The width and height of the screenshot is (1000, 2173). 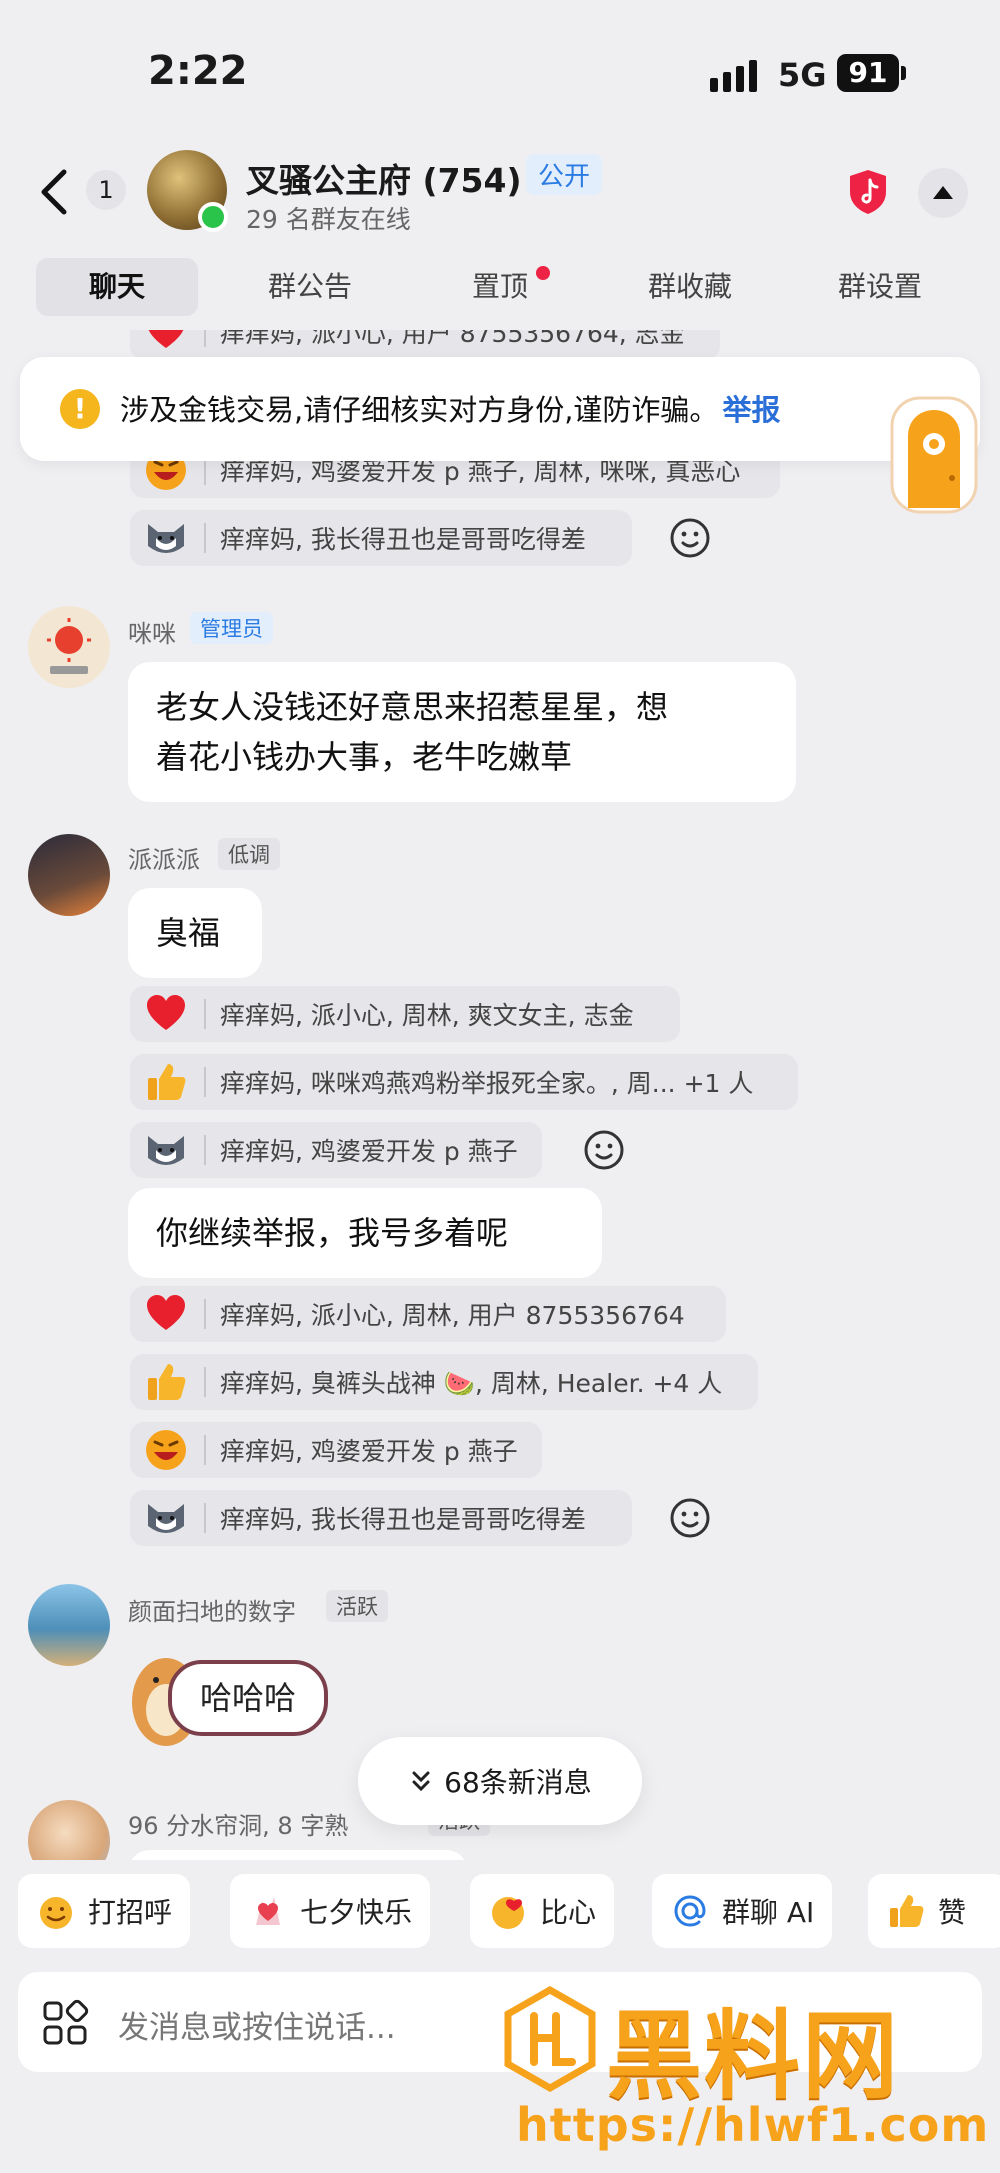 What do you see at coordinates (690, 287) in the screenshot?
I see `tab-favorites: 群收藏` at bounding box center [690, 287].